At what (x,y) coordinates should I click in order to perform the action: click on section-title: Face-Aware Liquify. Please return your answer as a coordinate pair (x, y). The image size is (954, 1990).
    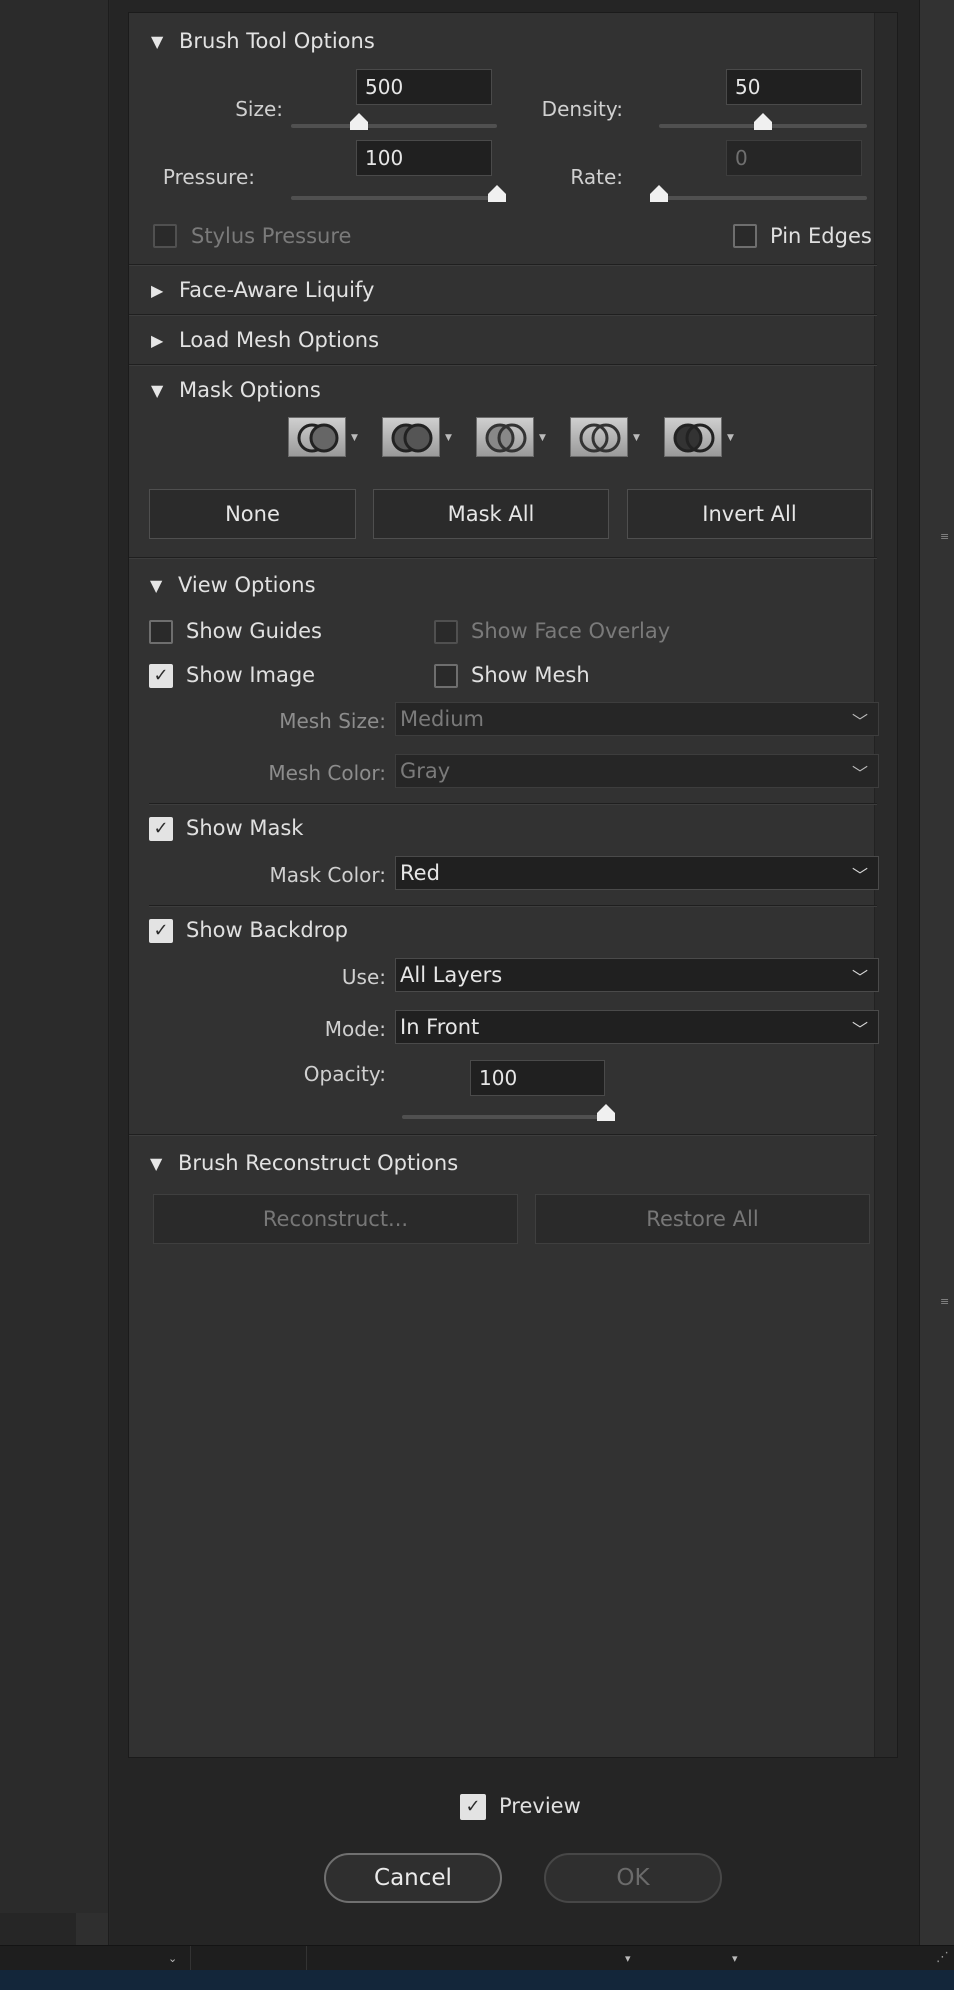
    Looking at the image, I should click on (277, 290).